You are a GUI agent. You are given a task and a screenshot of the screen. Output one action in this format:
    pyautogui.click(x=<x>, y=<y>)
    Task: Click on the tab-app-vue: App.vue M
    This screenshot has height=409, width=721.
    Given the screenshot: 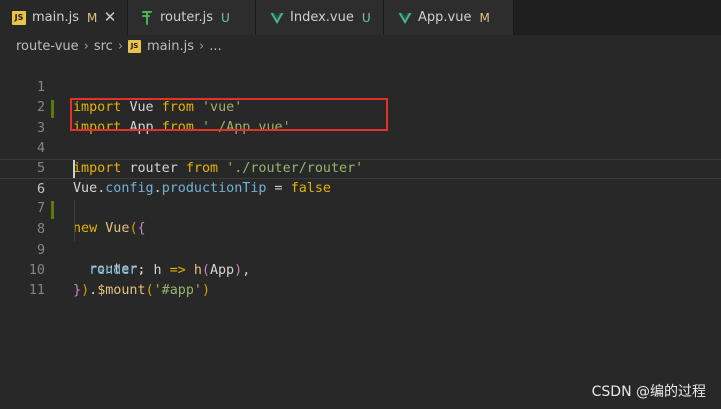 What is the action you would take?
    pyautogui.click(x=449, y=17)
    